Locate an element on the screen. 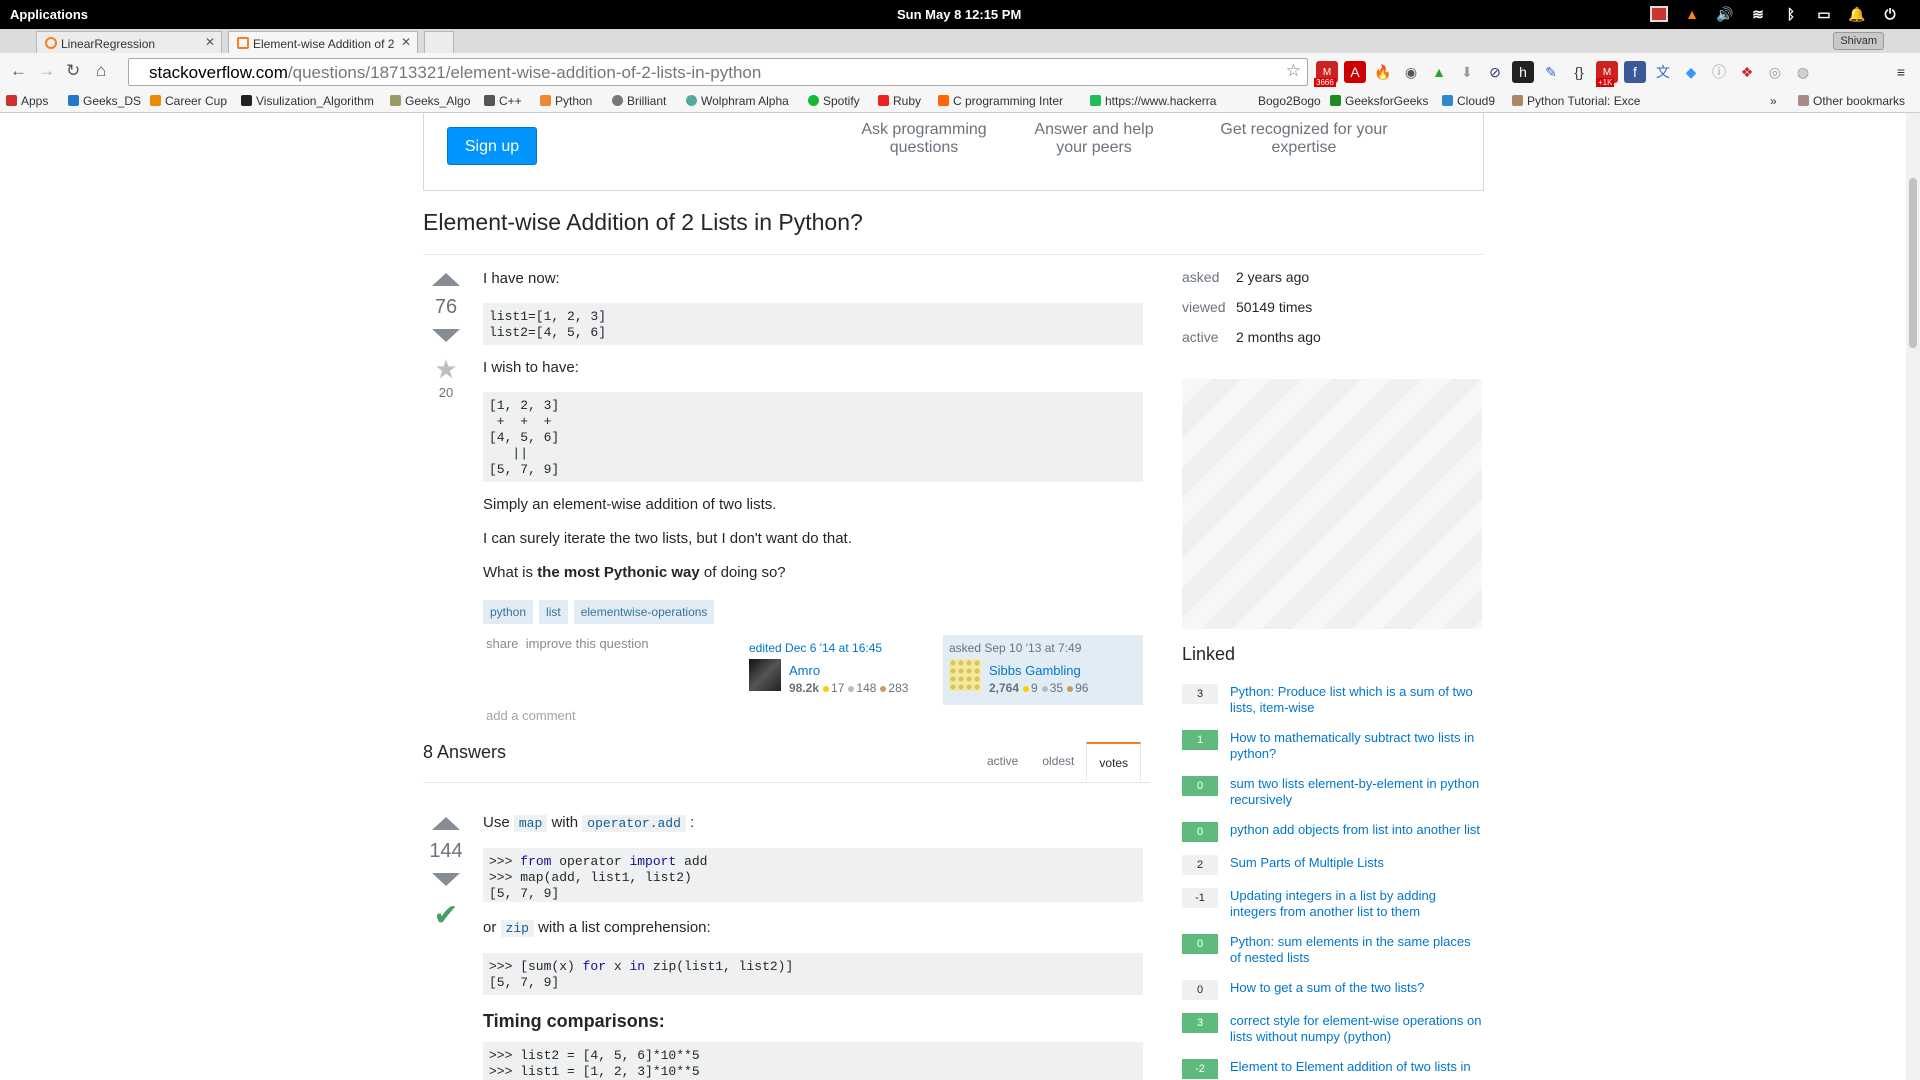  bookmark: Apps is located at coordinates (27, 101).